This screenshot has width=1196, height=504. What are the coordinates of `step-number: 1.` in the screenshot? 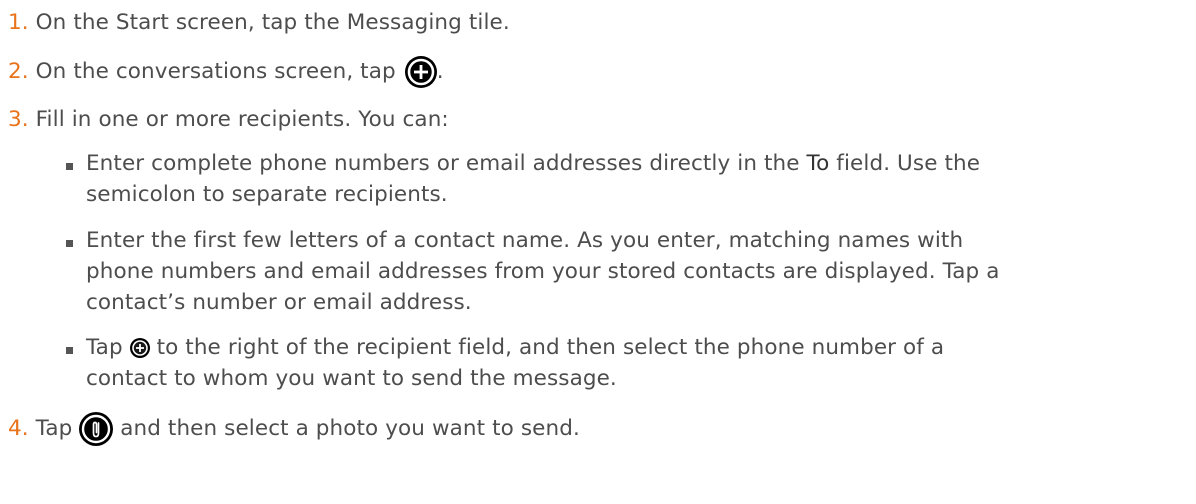 It's located at (18, 22).